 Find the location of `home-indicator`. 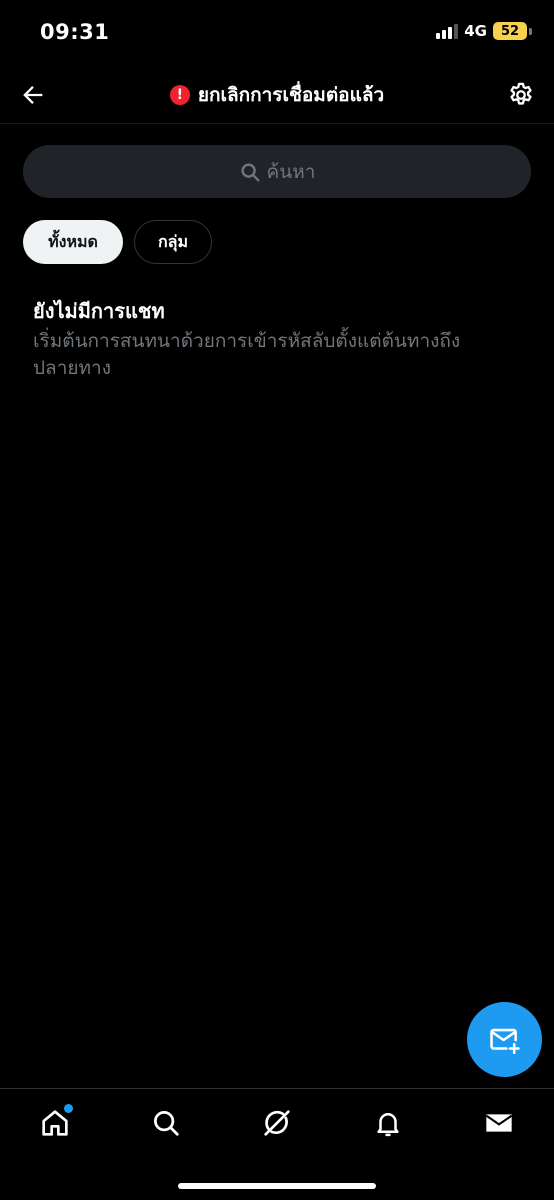

home-indicator is located at coordinates (277, 1186).